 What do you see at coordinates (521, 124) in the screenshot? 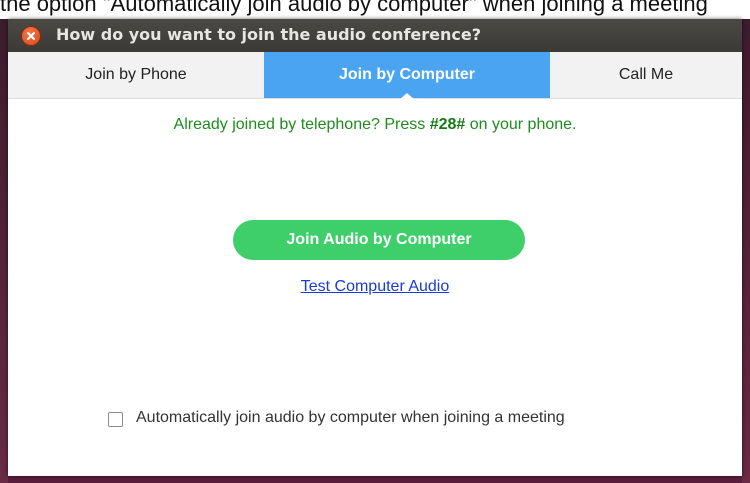
I see `notice-suffix: on your phone.` at bounding box center [521, 124].